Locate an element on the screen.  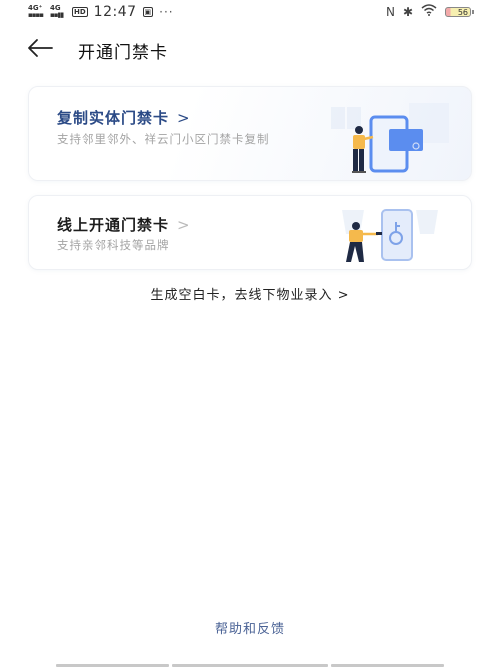
card-title: 复制实体门禁卡 > is located at coordinates (124, 118).